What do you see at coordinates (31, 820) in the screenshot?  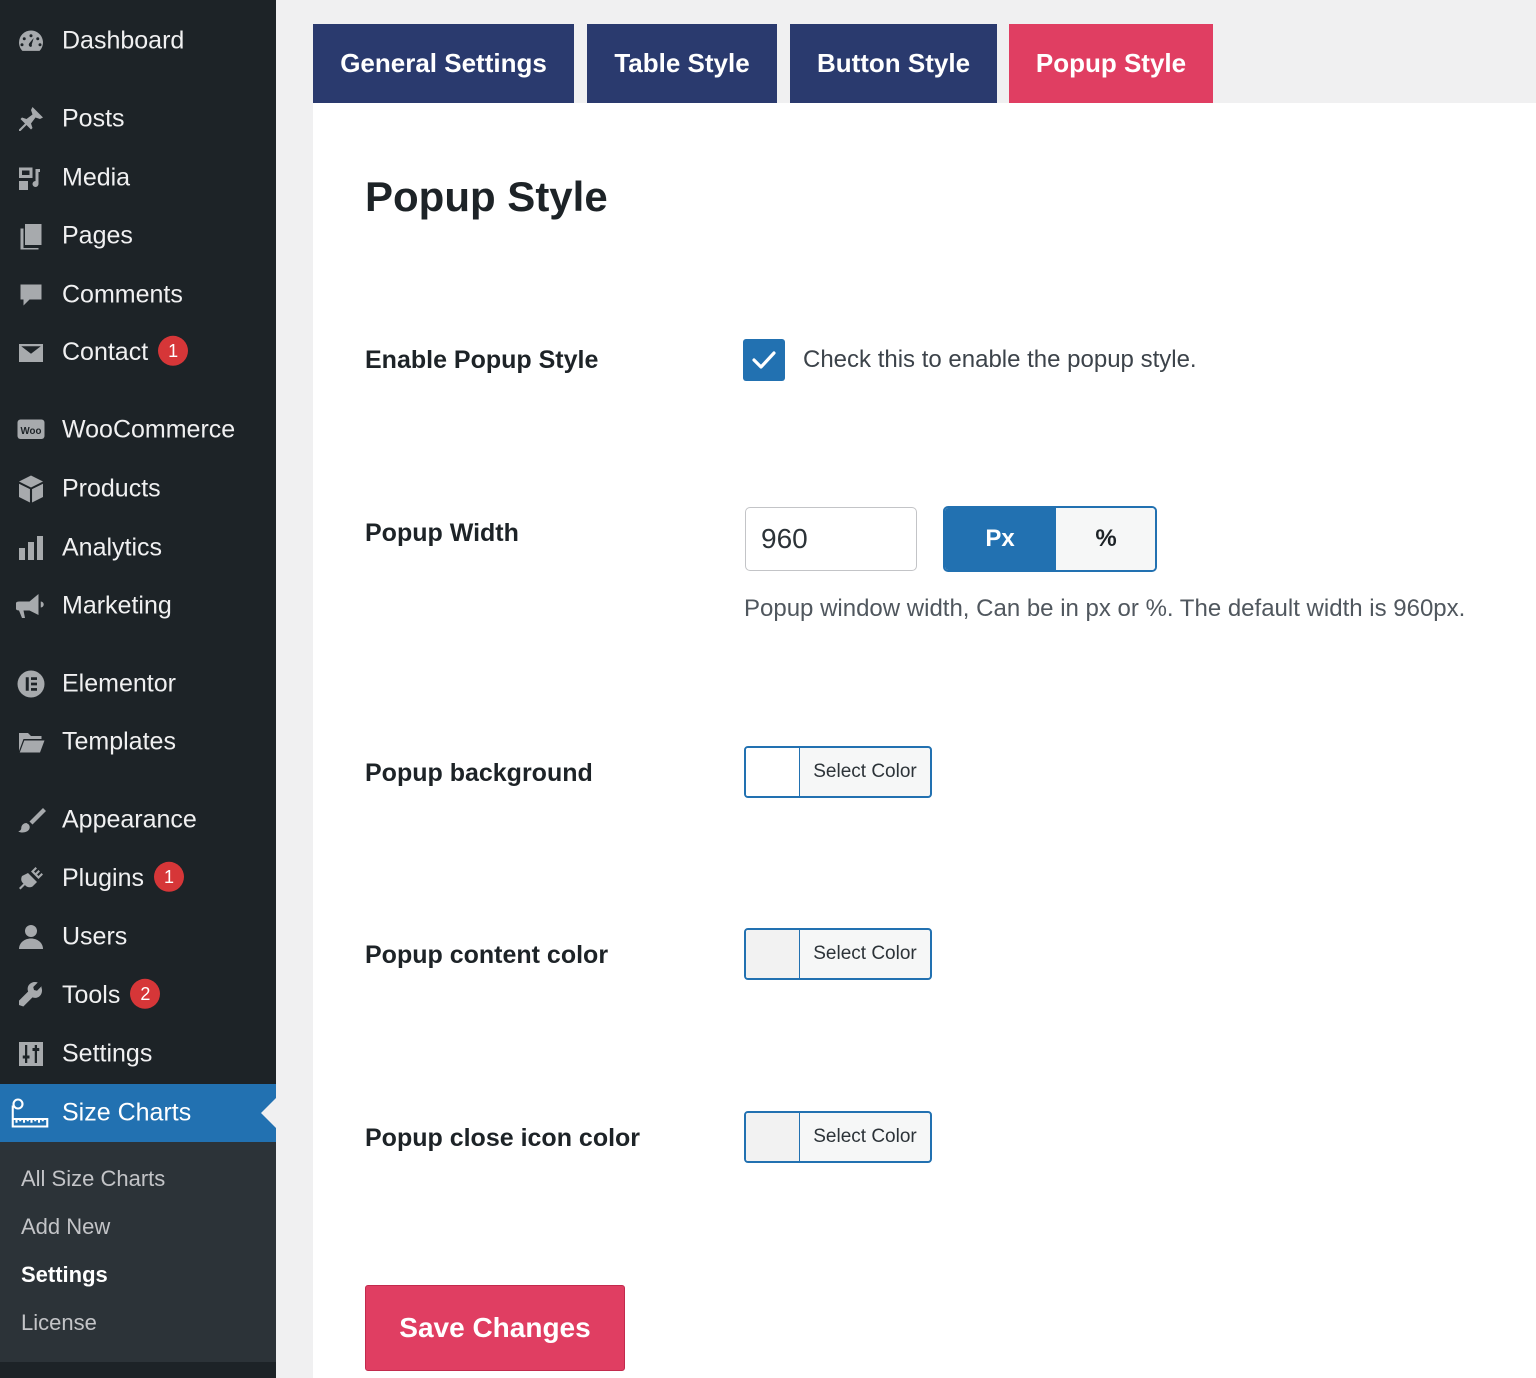 I see `paintbrush-icon` at bounding box center [31, 820].